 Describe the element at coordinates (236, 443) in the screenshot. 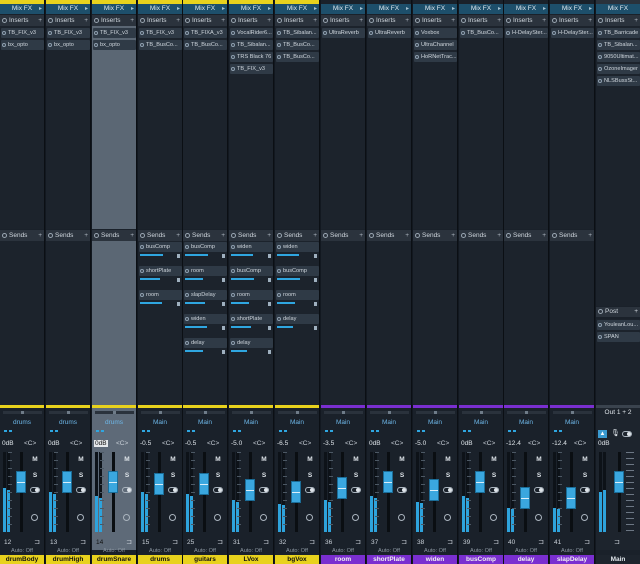

I see `volume-value: -5.0` at that location.